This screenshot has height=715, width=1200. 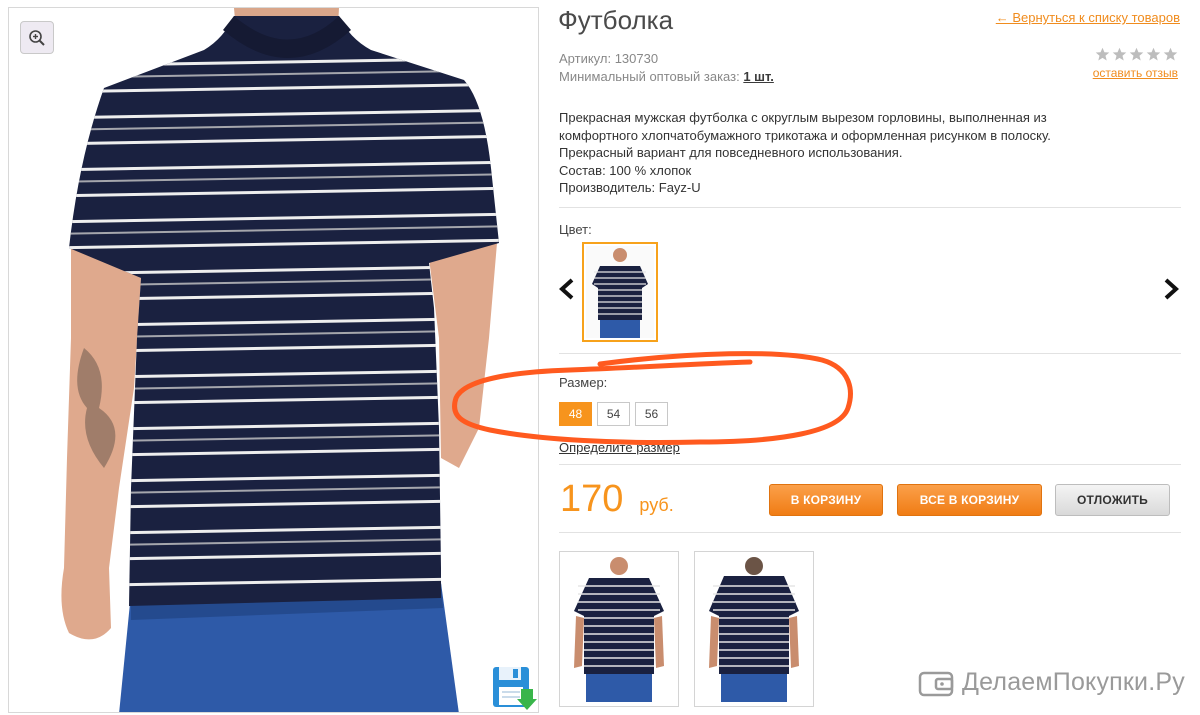 I want to click on thumbnail-front, so click(x=619, y=629).